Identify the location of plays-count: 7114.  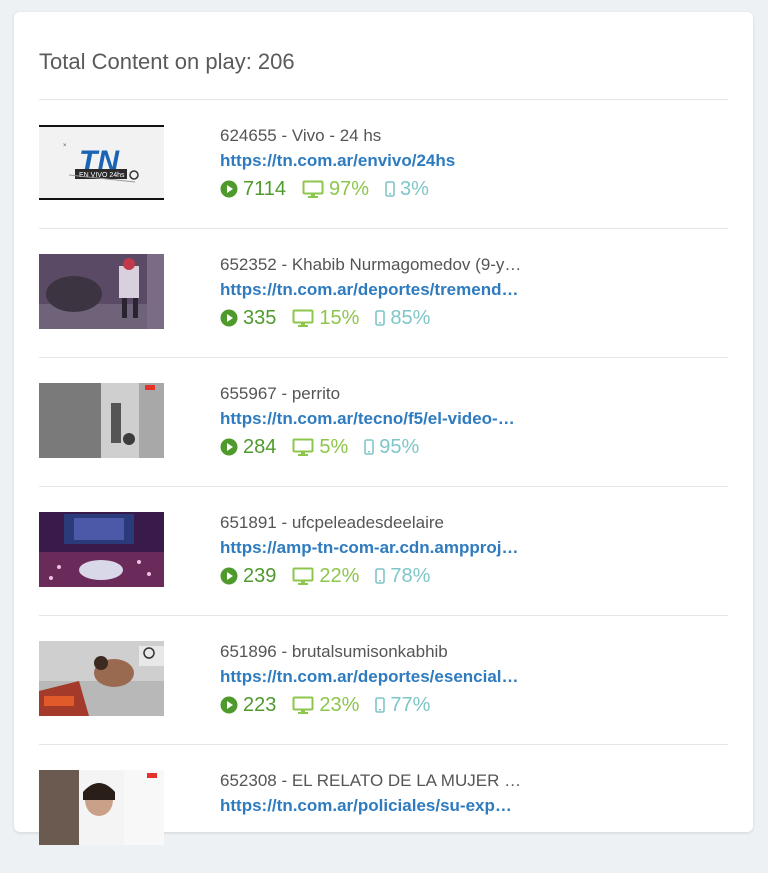
(265, 188).